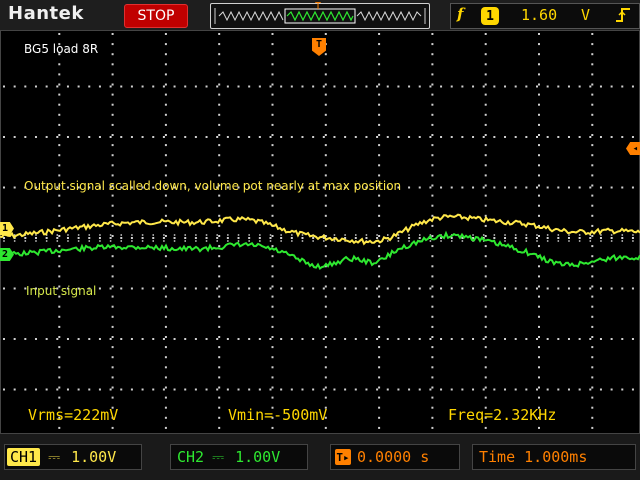  Describe the element at coordinates (490, 16) in the screenshot. I see `trigger-source-channel: 1` at that location.